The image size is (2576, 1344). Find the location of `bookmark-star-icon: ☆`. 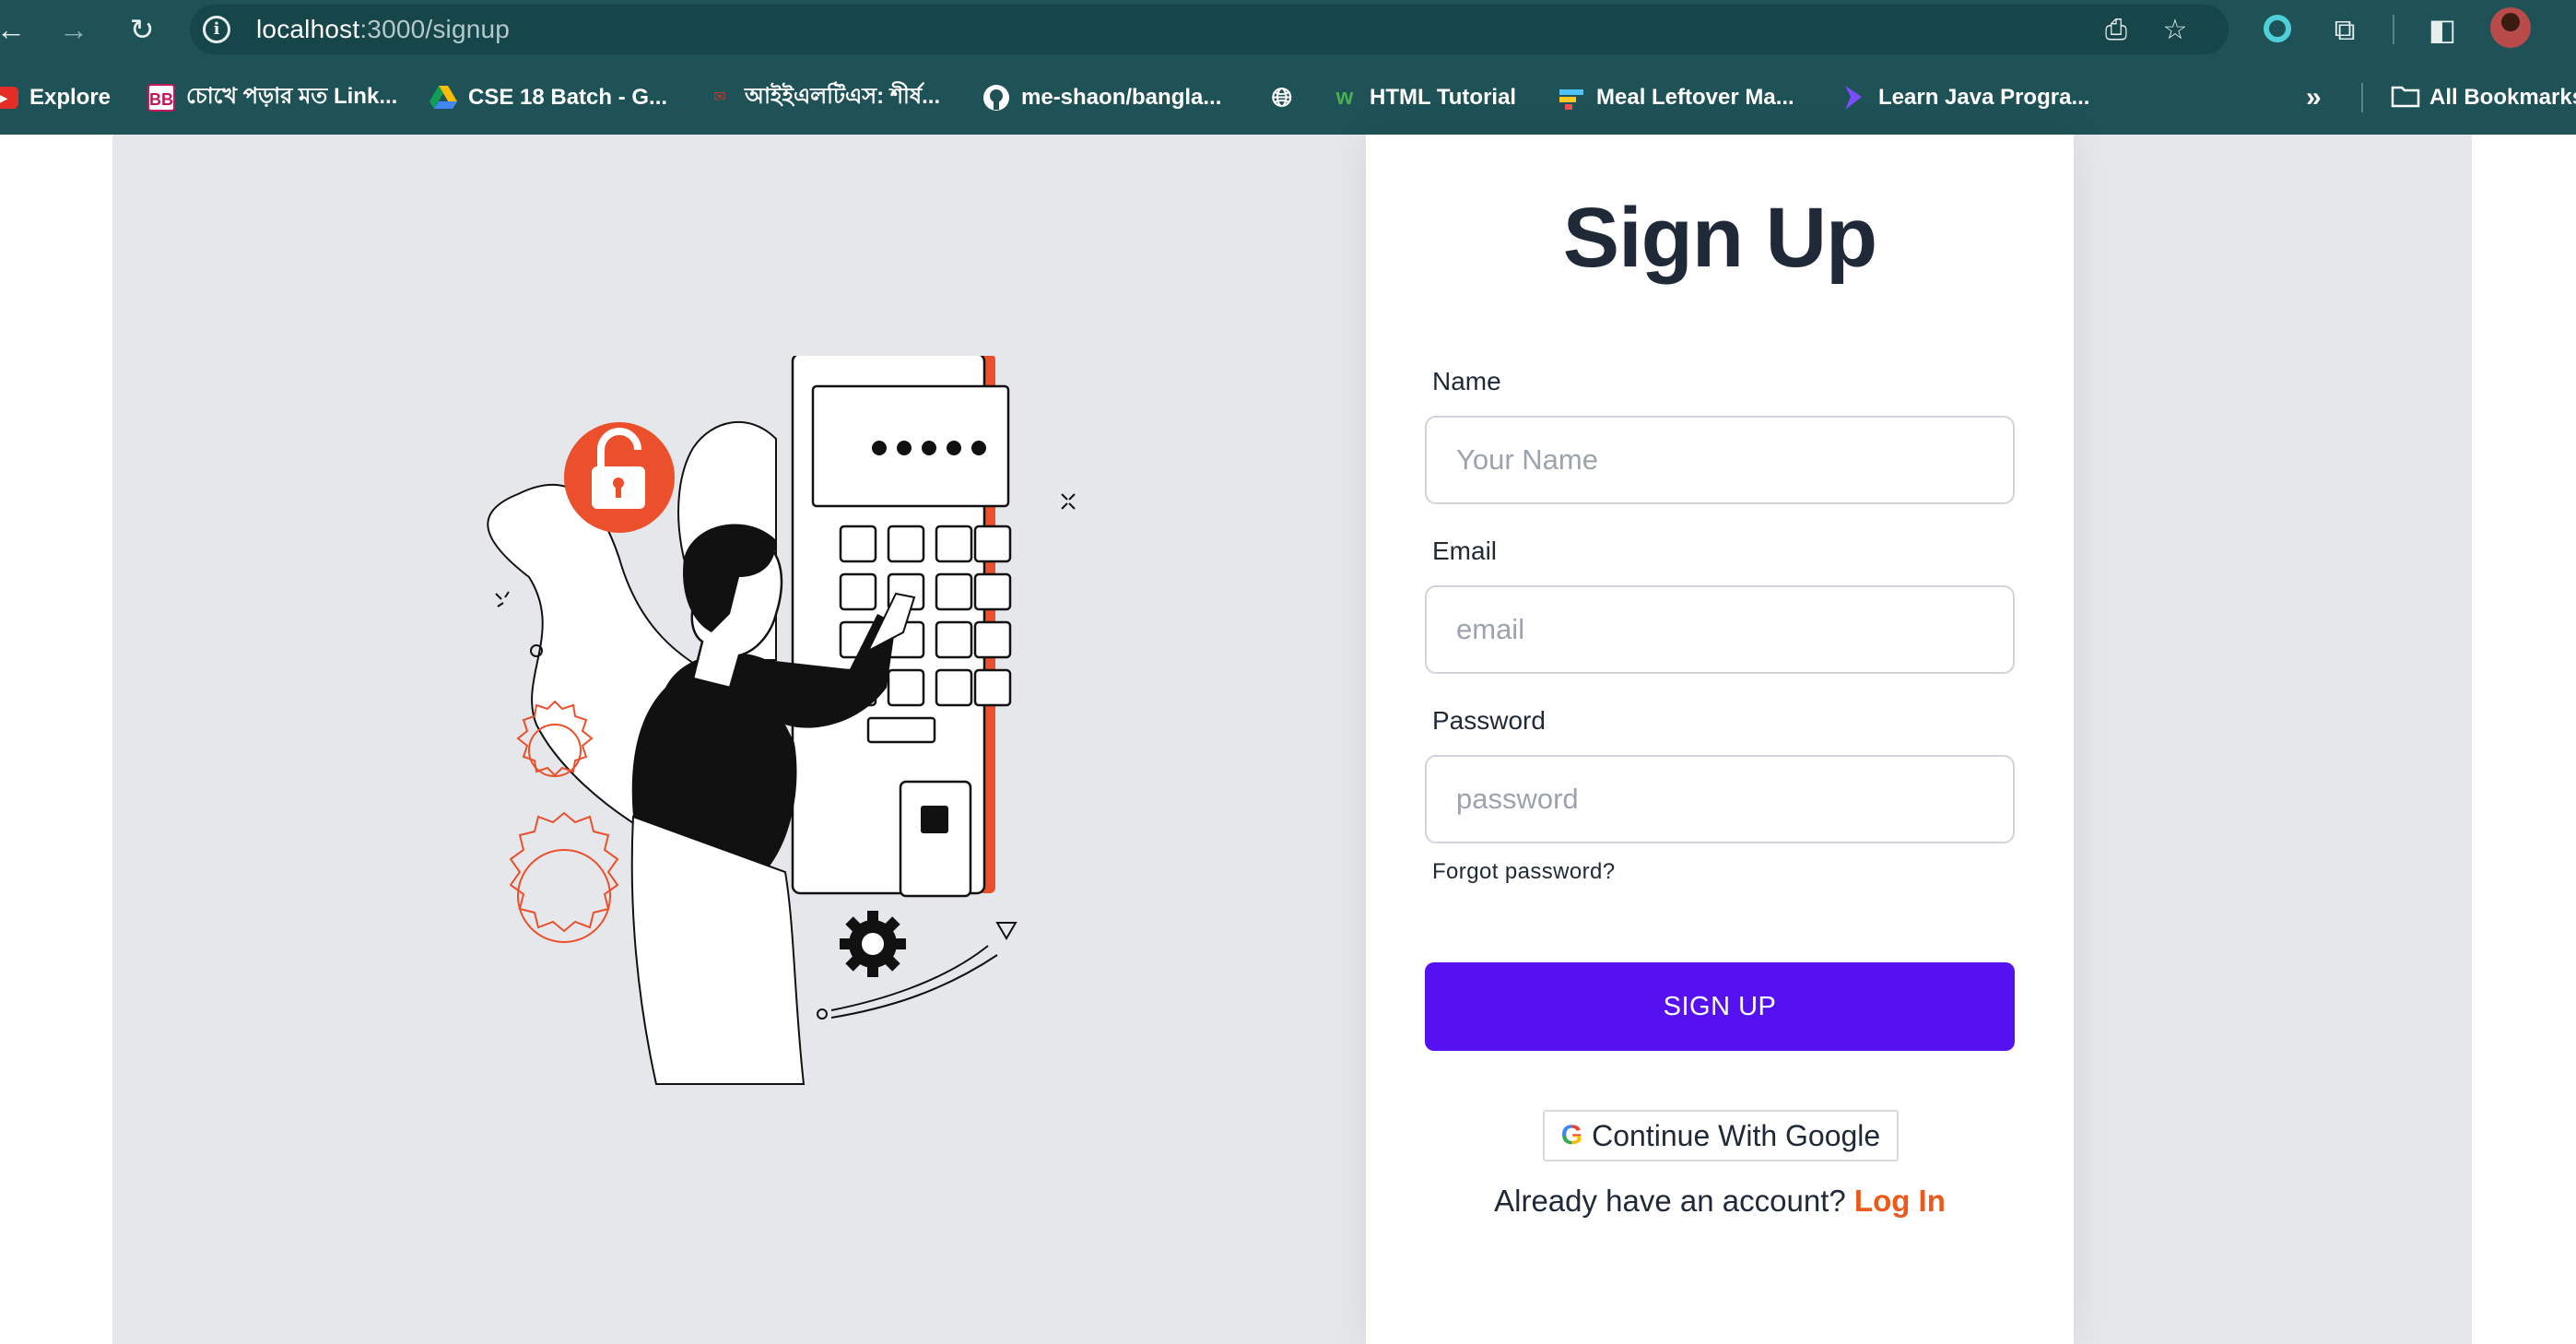

bookmark-star-icon: ☆ is located at coordinates (2175, 30).